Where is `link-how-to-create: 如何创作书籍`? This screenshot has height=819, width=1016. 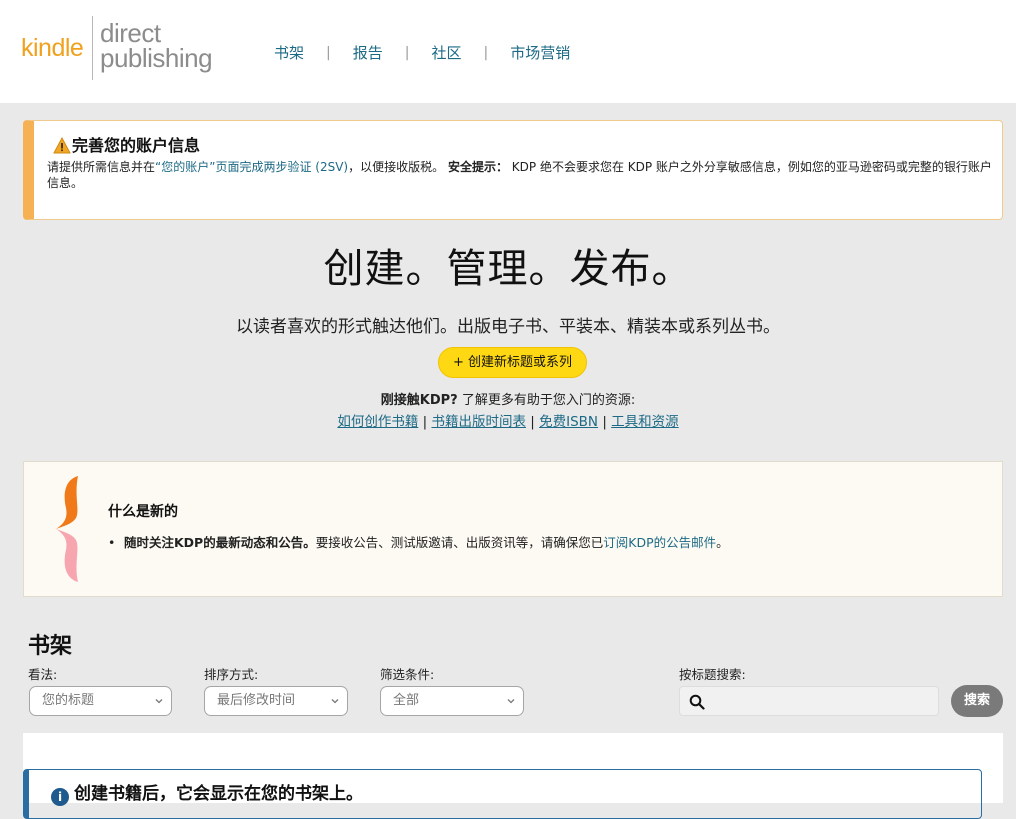 link-how-to-create: 如何创作书籍 is located at coordinates (377, 422).